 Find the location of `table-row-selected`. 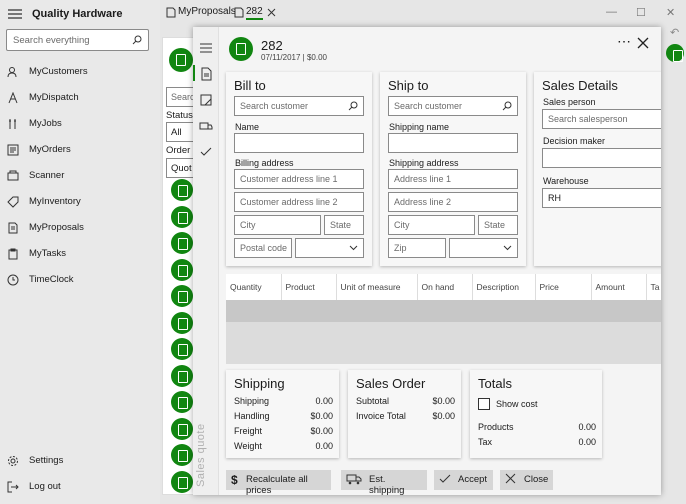

table-row-selected is located at coordinates (443, 311).